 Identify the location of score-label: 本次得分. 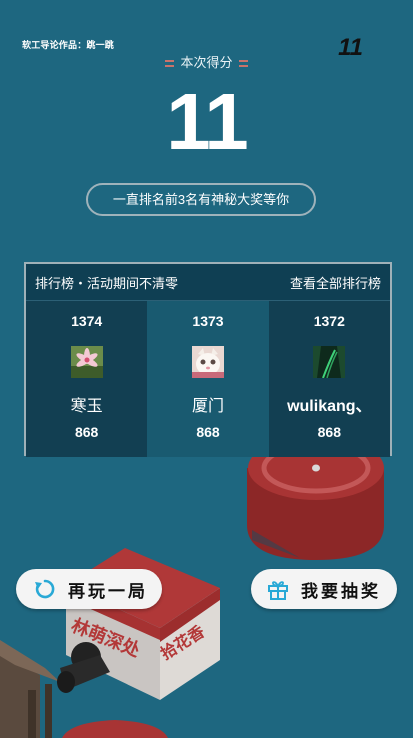
(206, 61).